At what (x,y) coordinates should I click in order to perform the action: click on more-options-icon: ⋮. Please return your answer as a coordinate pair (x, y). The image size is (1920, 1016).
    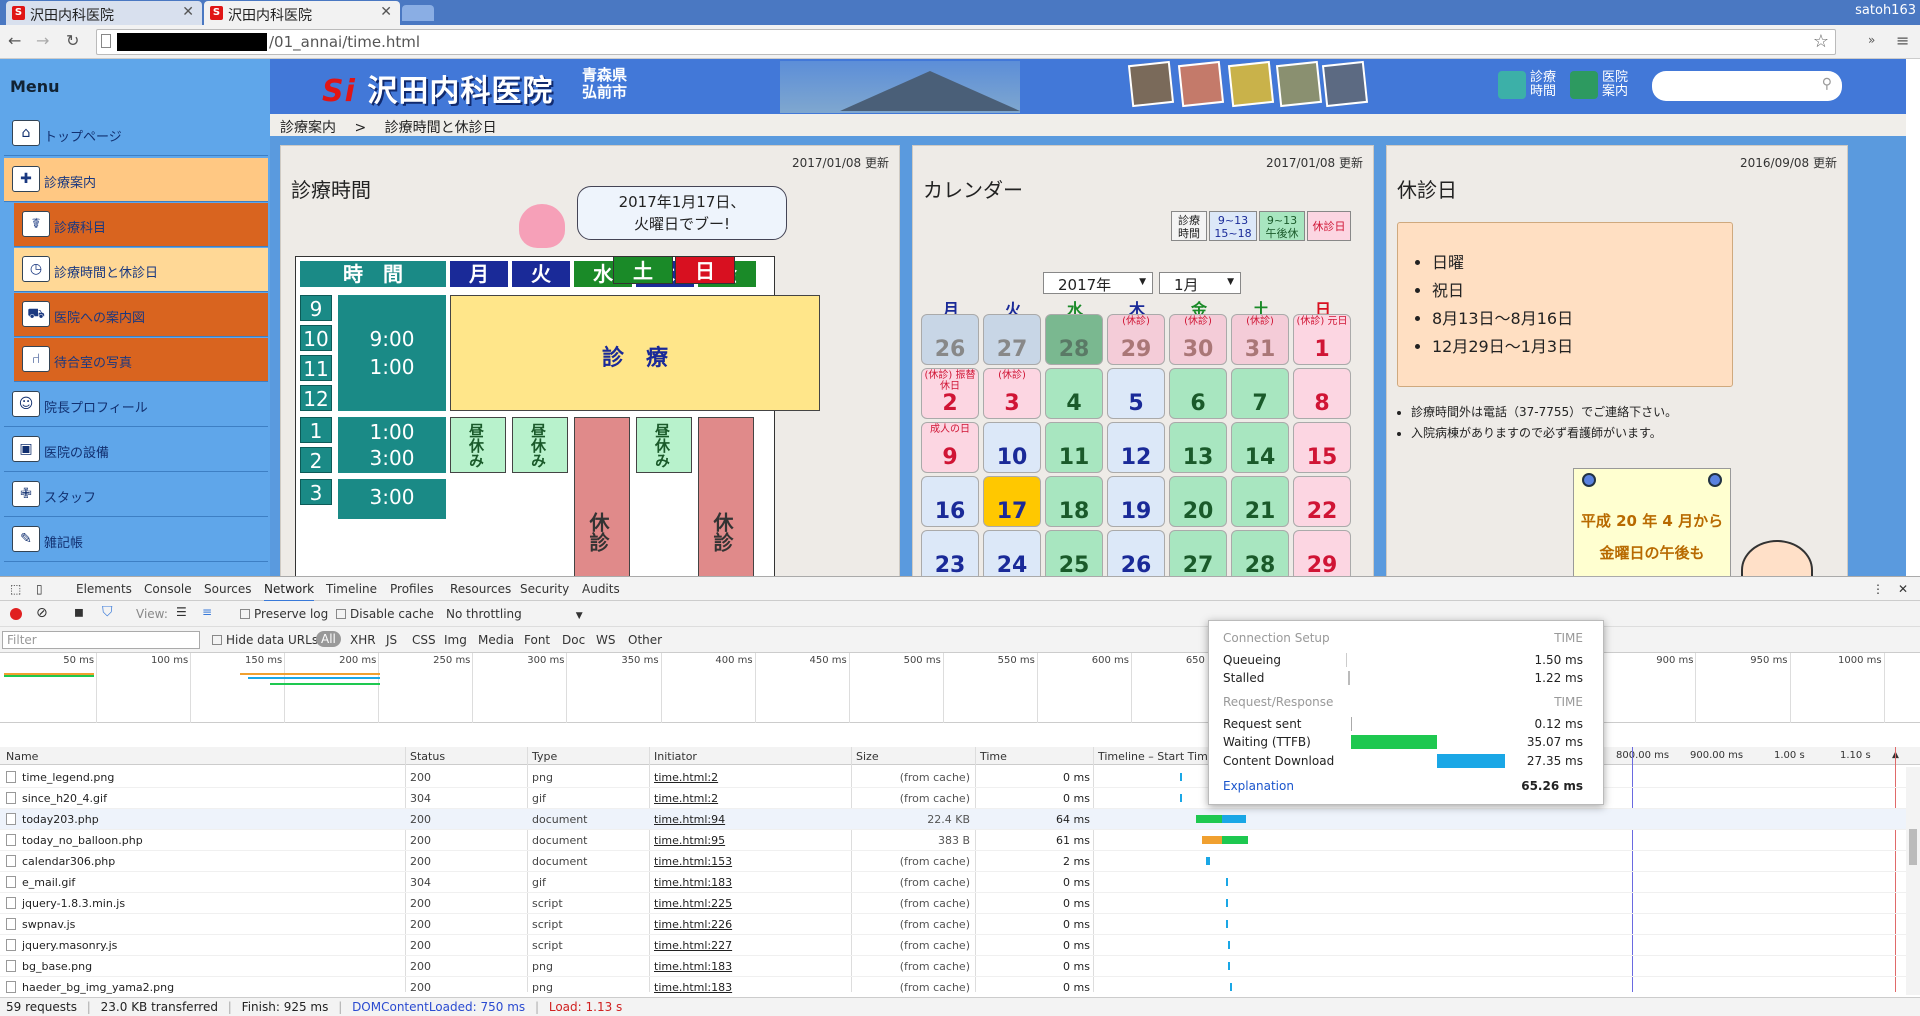
    Looking at the image, I should click on (1878, 589).